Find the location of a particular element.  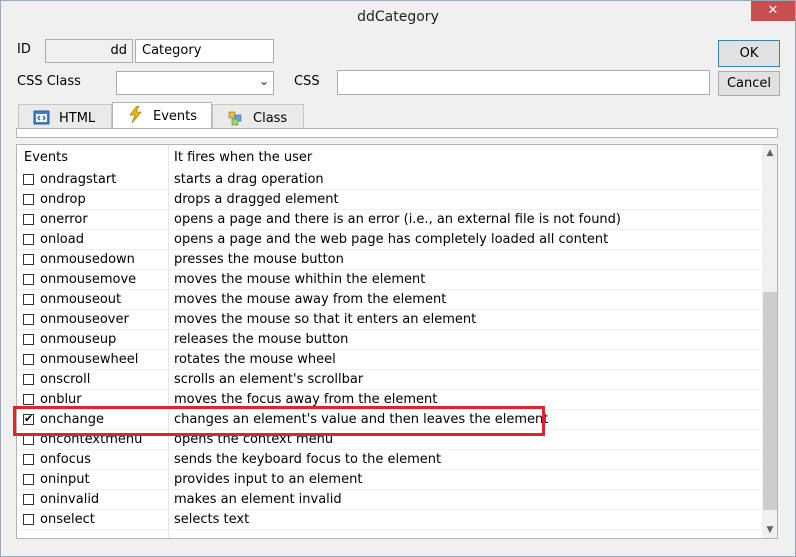

event-name: onchange is located at coordinates (72, 419).